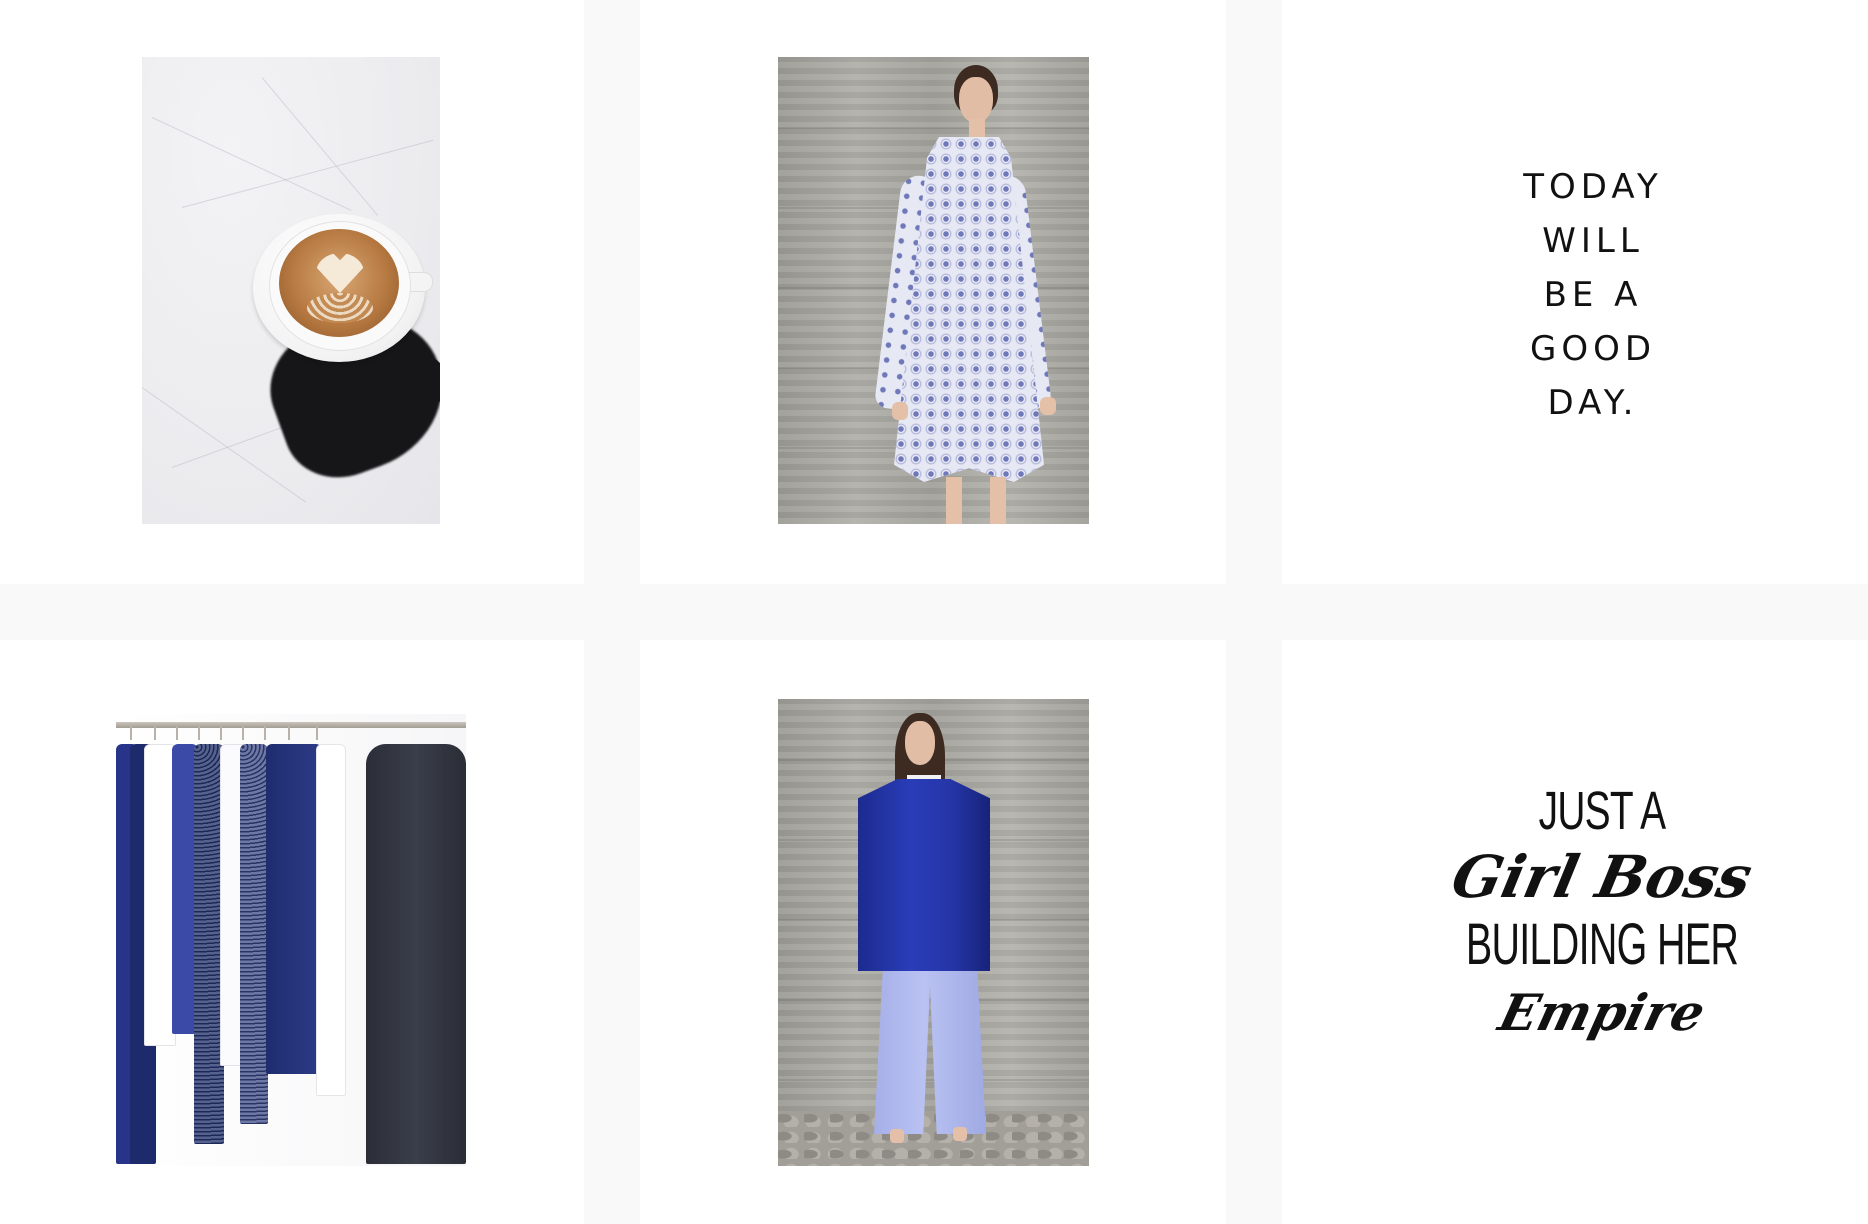 The image size is (1868, 1224). I want to click on grid-tile-coffee, so click(292, 292).